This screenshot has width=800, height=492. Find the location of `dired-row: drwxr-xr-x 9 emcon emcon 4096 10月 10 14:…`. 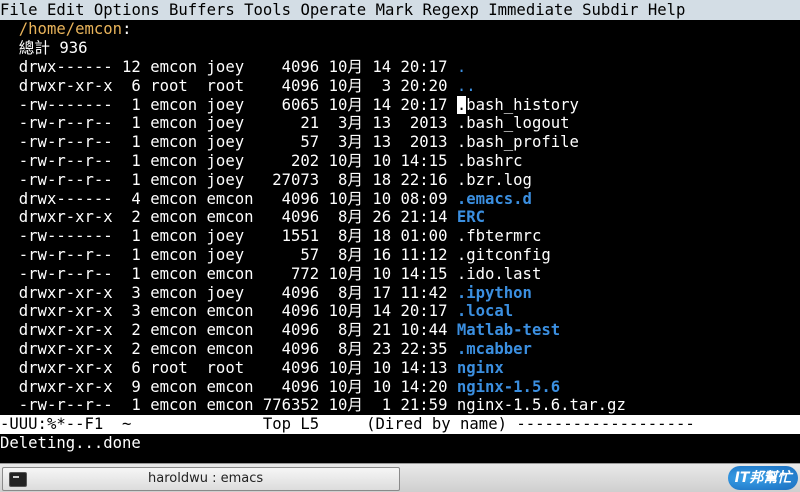

dired-row: drwxr-xr-x 9 emcon emcon 4096 10月 10 14:… is located at coordinates (400, 387).